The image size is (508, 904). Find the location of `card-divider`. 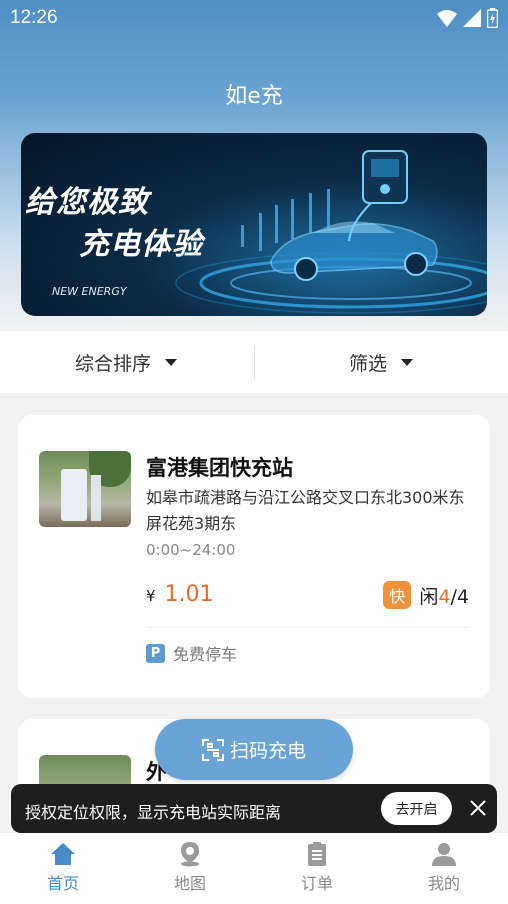

card-divider is located at coordinates (307, 627).